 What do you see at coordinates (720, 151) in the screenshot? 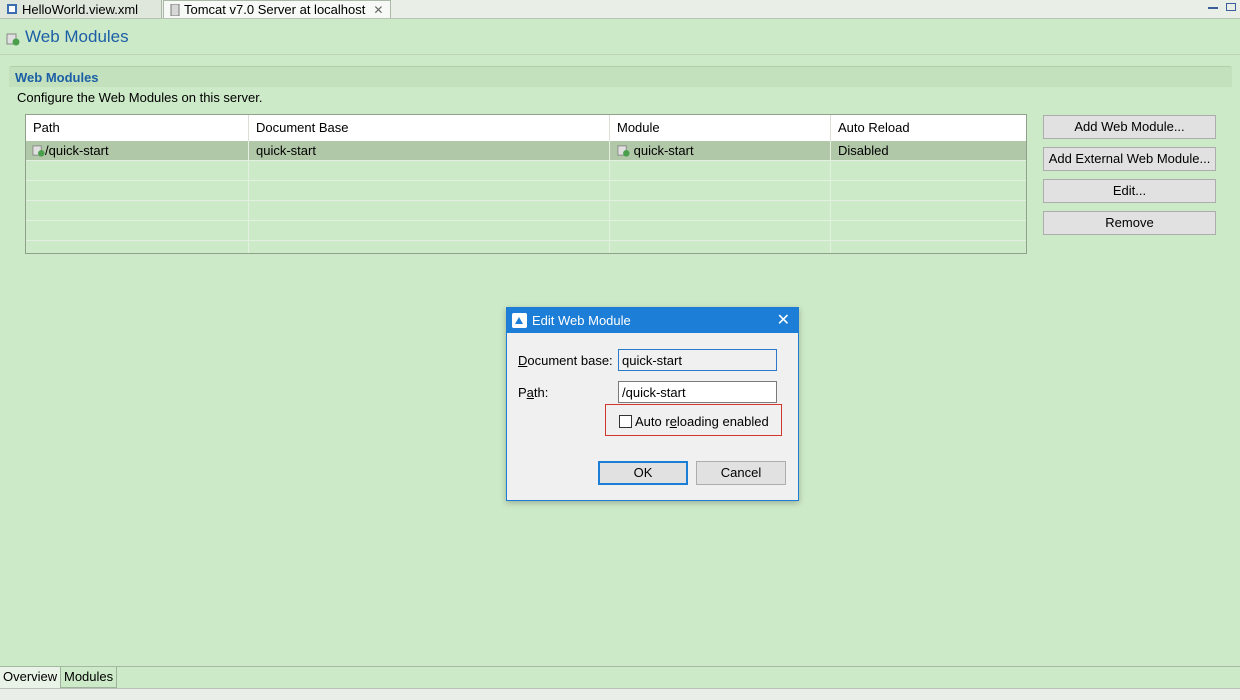
I see `cell-module: quick-start` at bounding box center [720, 151].